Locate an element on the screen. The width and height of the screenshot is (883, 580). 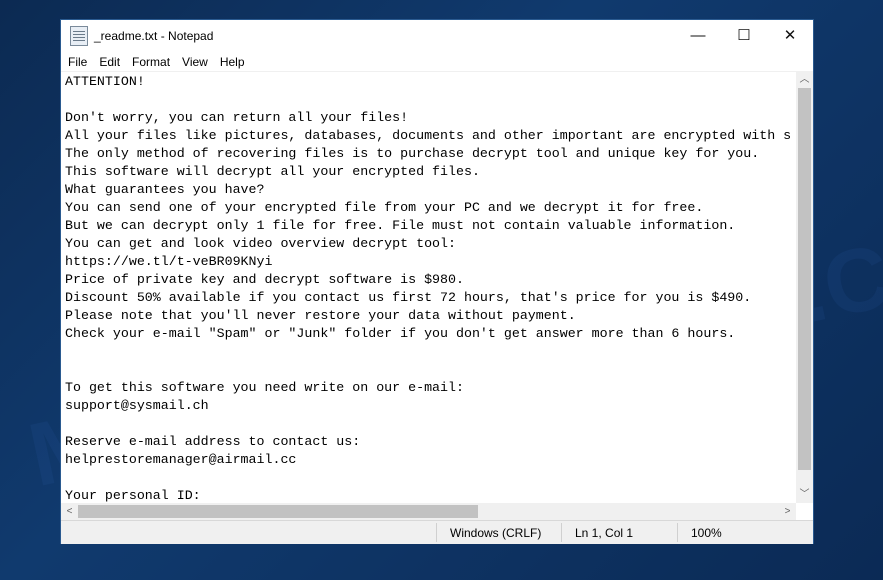
menu-edit: Edit is located at coordinates (109, 62).